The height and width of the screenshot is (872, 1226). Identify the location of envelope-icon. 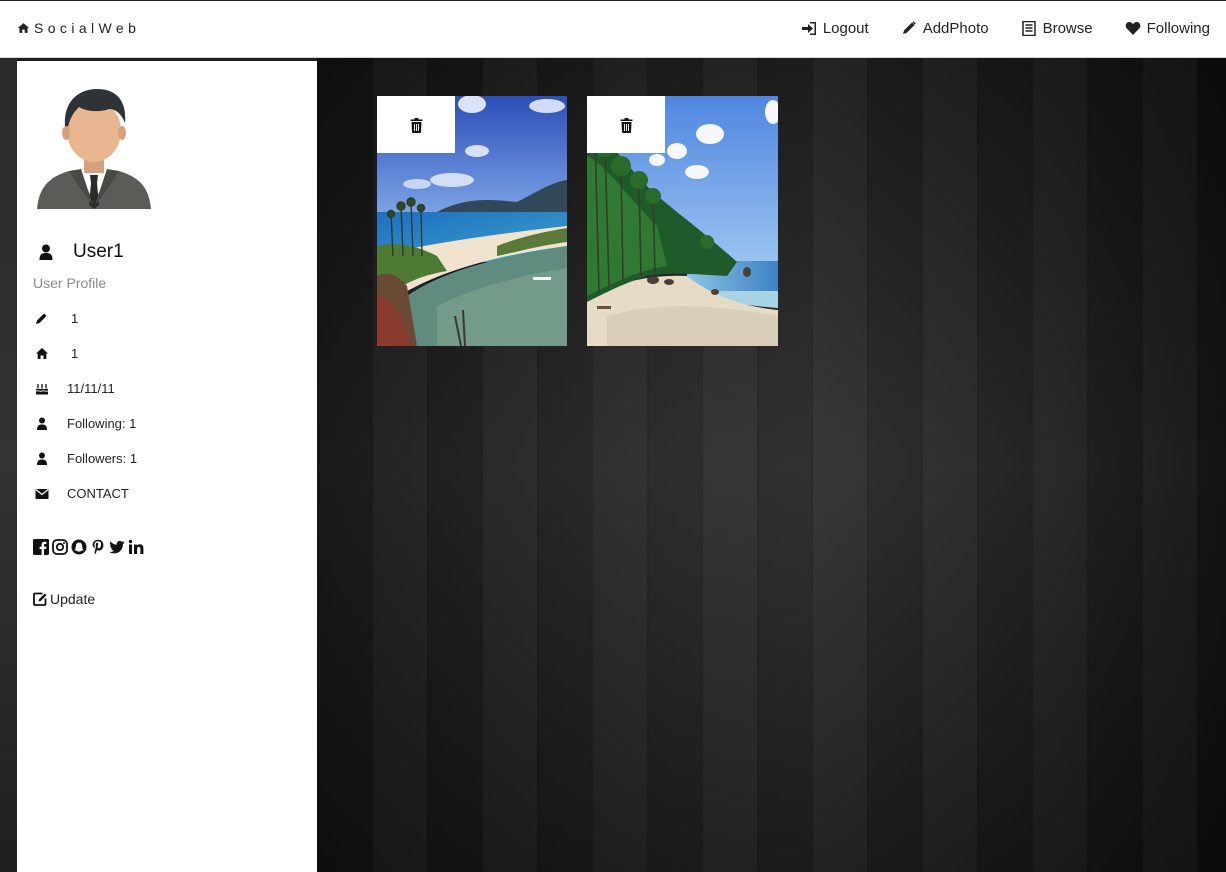
(42, 494).